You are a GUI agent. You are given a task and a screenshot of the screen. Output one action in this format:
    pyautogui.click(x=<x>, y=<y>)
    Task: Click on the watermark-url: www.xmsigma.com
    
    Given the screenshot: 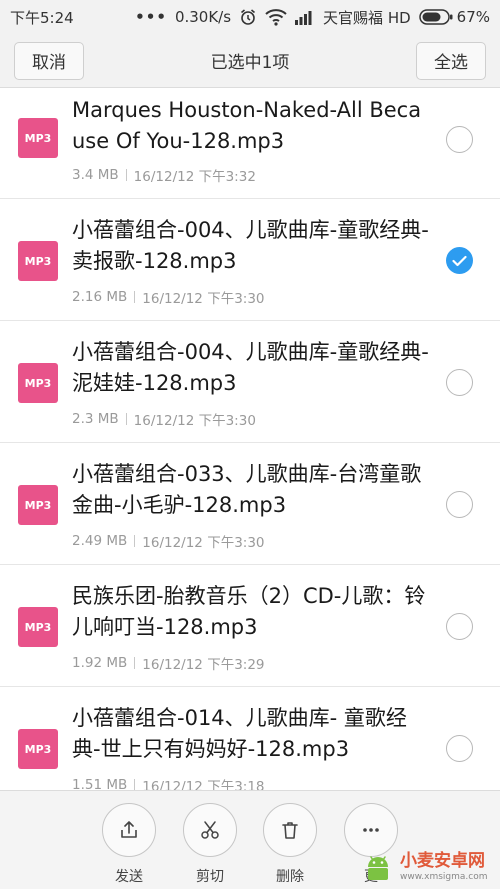 What is the action you would take?
    pyautogui.click(x=444, y=877)
    